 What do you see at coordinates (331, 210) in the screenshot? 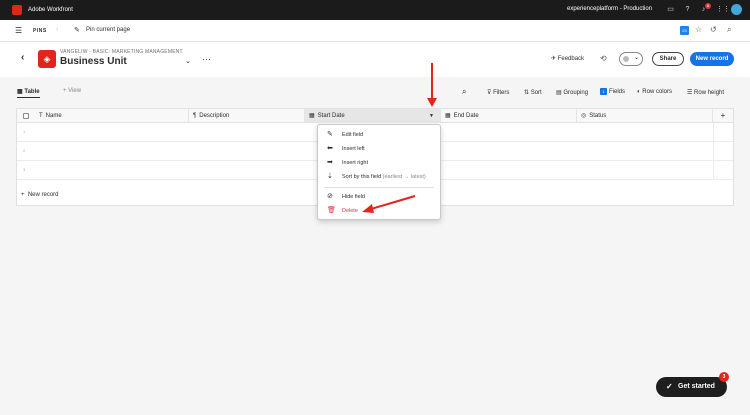
I see `trash-icon: 🗑` at bounding box center [331, 210].